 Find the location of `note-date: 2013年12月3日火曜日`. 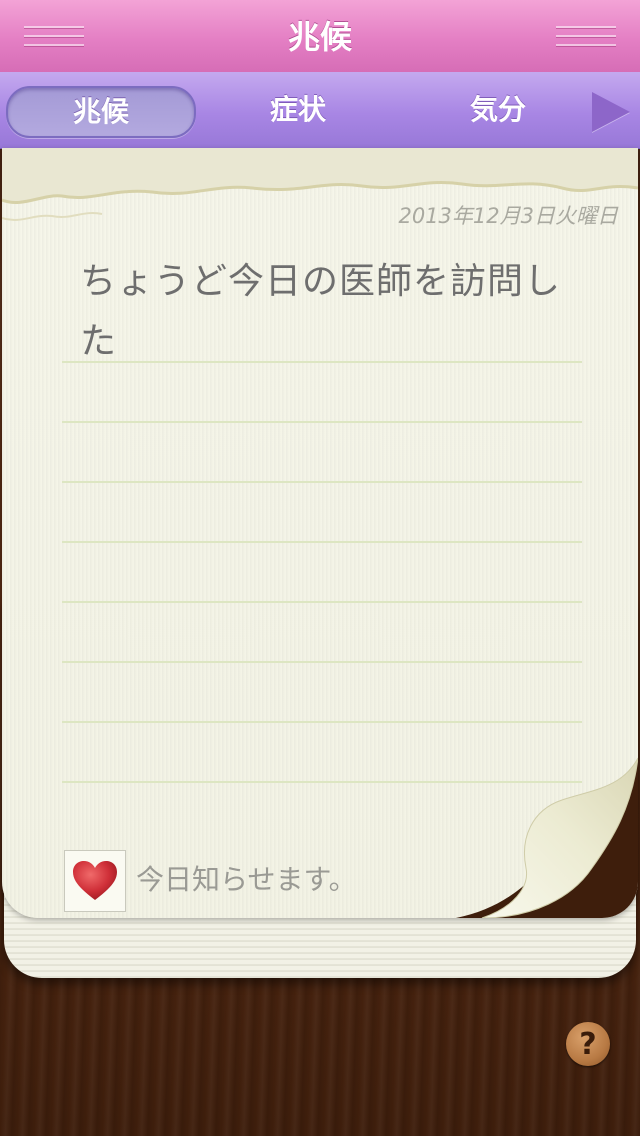

note-date: 2013年12月3日火曜日 is located at coordinates (508, 216).